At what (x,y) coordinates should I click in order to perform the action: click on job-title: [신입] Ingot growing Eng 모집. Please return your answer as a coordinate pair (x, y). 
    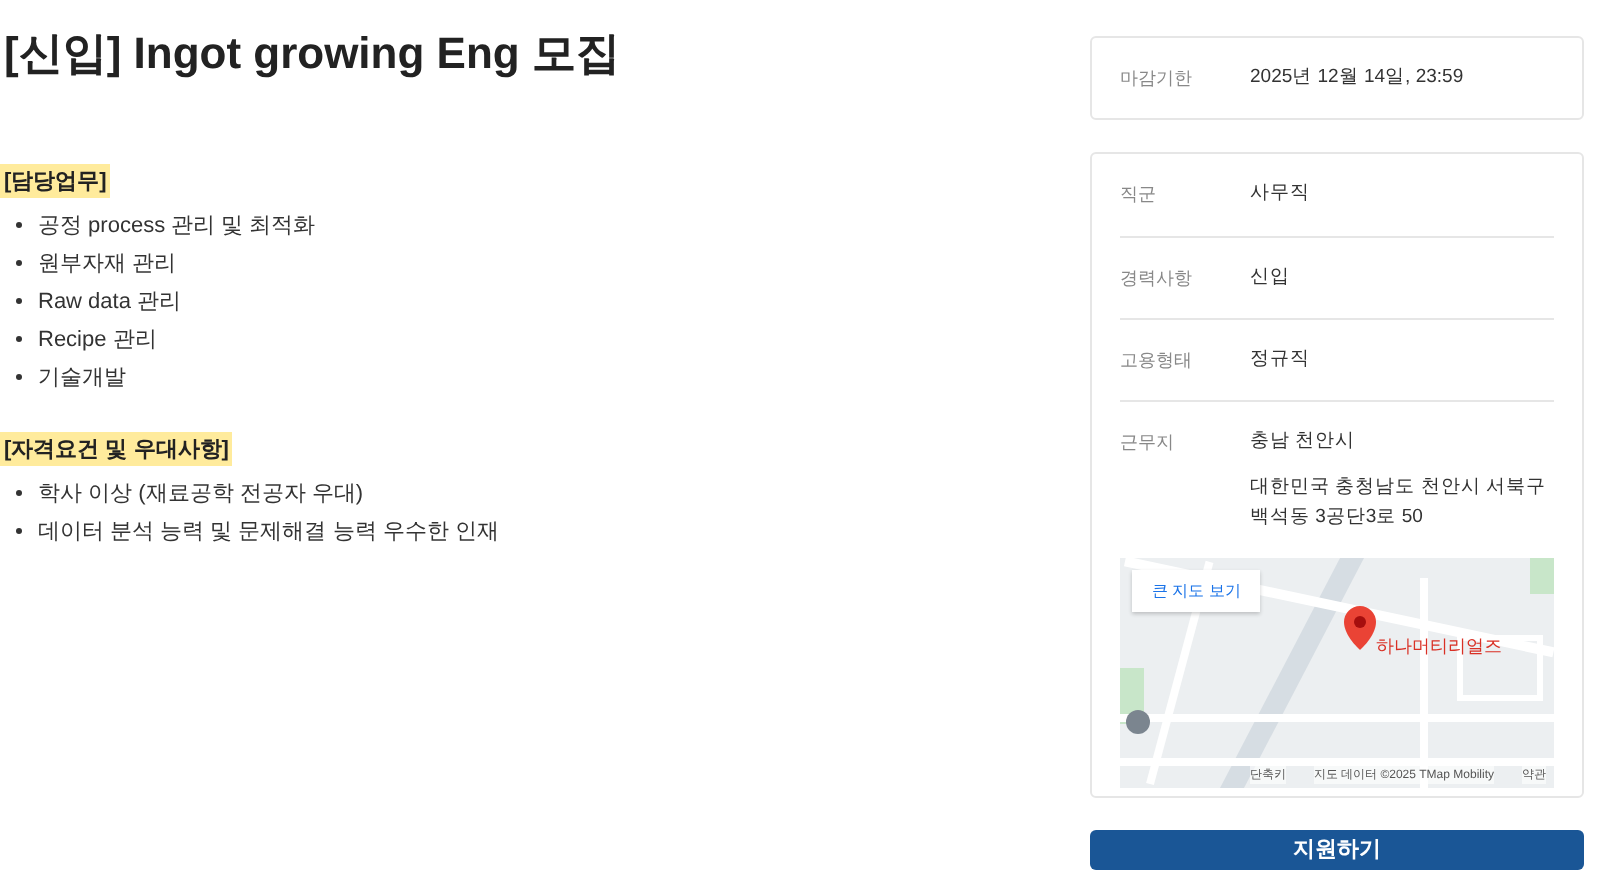
    Looking at the image, I should click on (312, 54).